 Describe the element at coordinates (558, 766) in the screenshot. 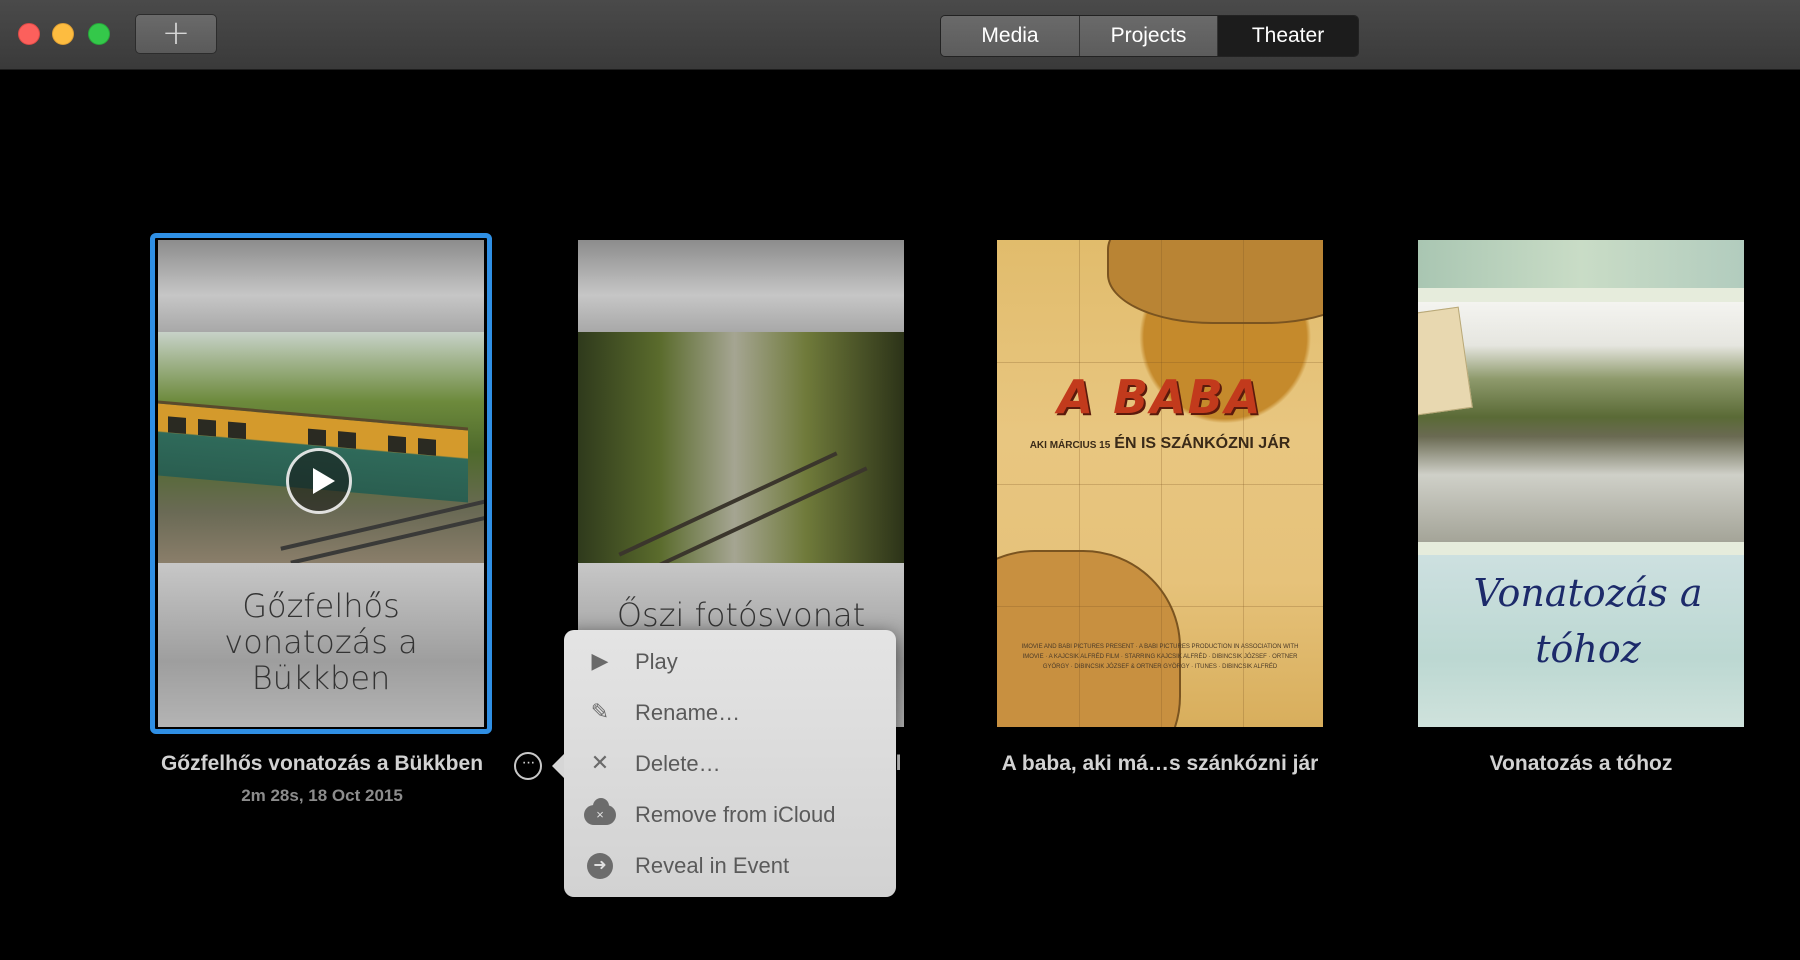

I see `popover-arrow` at that location.